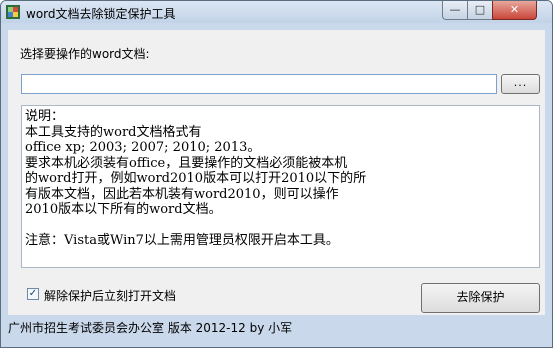 The height and width of the screenshot is (348, 553). Describe the element at coordinates (113, 132) in the screenshot. I see `info-line: 本工具支持的word文档格式有` at that location.